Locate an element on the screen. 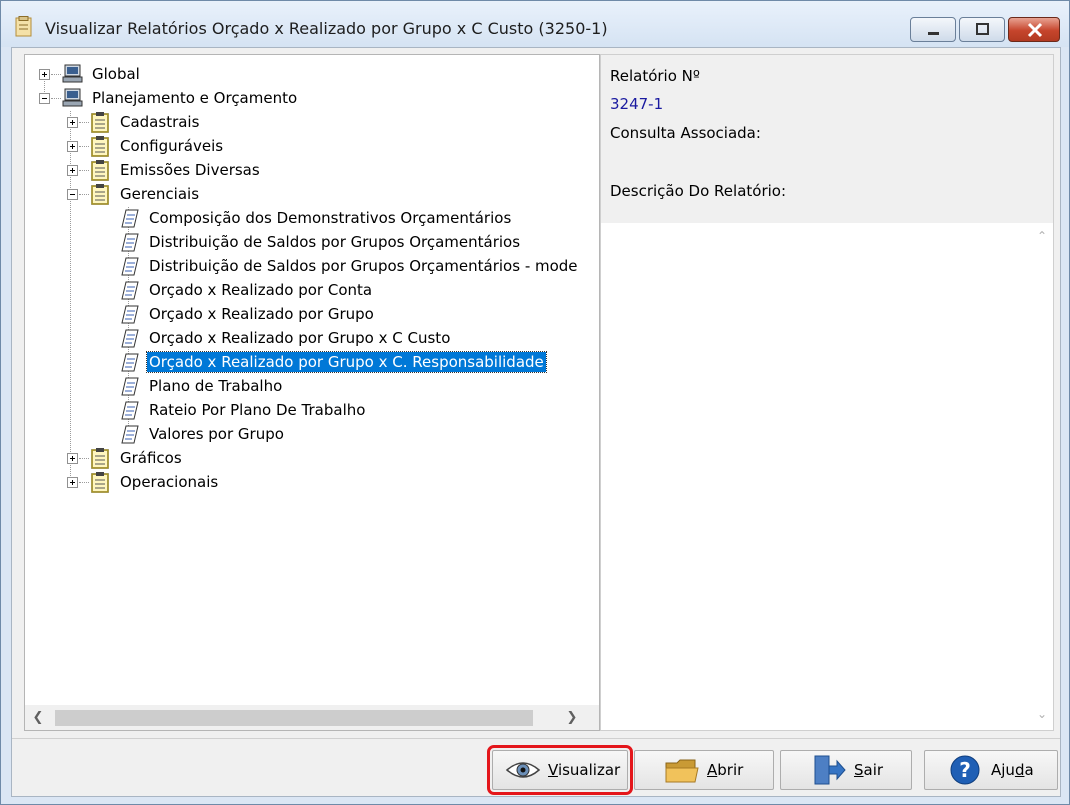  tree-node: Cadastrais is located at coordinates (312, 122).